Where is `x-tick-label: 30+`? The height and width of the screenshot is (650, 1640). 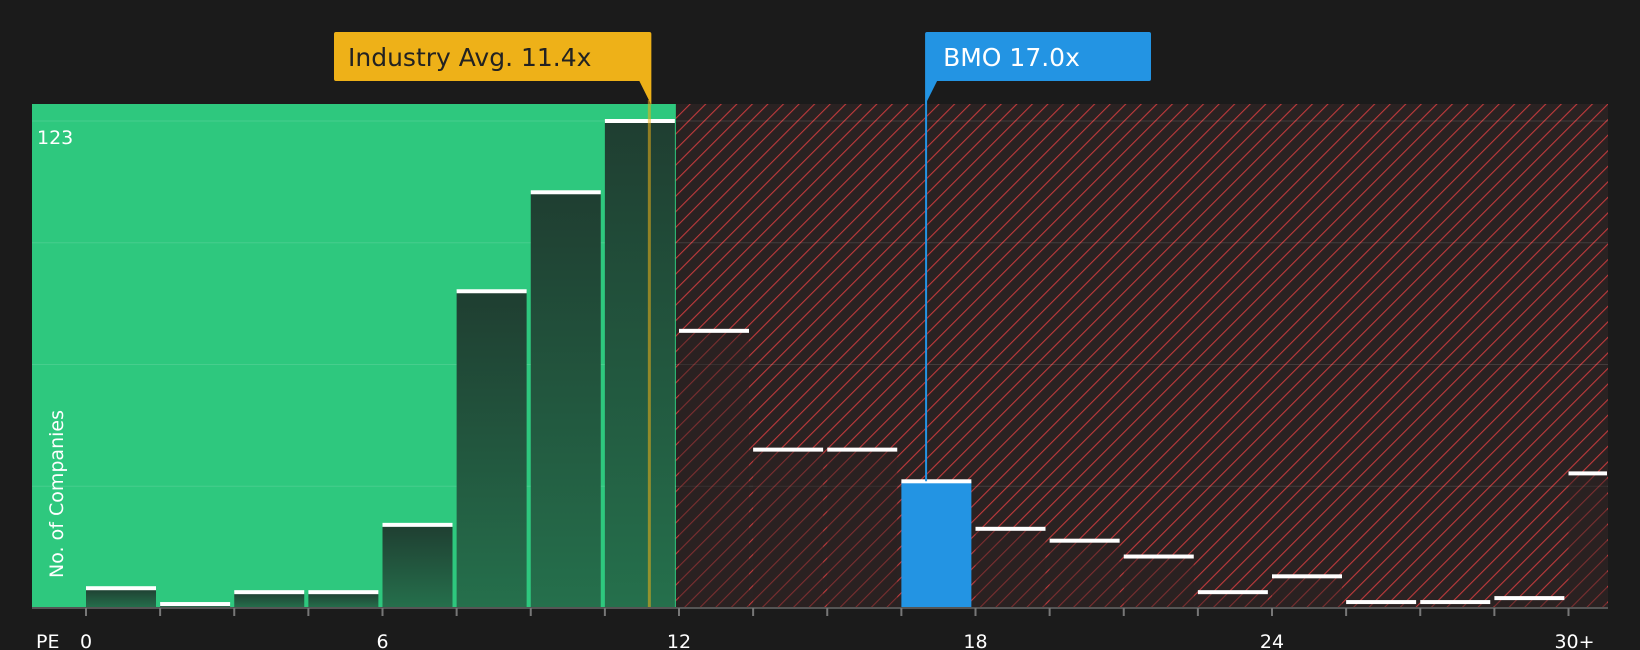 x-tick-label: 30+ is located at coordinates (1574, 640).